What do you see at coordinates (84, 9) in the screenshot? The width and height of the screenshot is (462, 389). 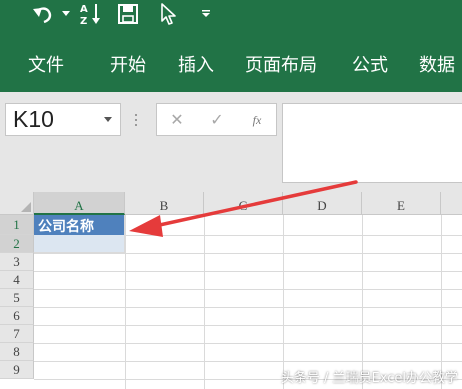 I see `svg-text: A` at bounding box center [84, 9].